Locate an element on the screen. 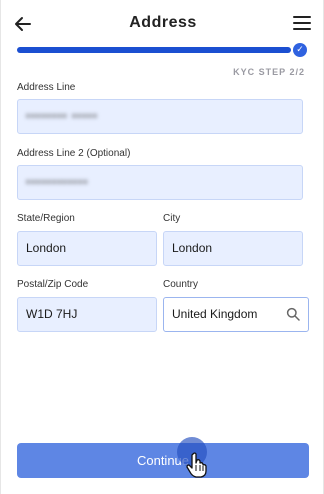 The image size is (324, 494). address-line2-field: •••••••••••• is located at coordinates (160, 182).